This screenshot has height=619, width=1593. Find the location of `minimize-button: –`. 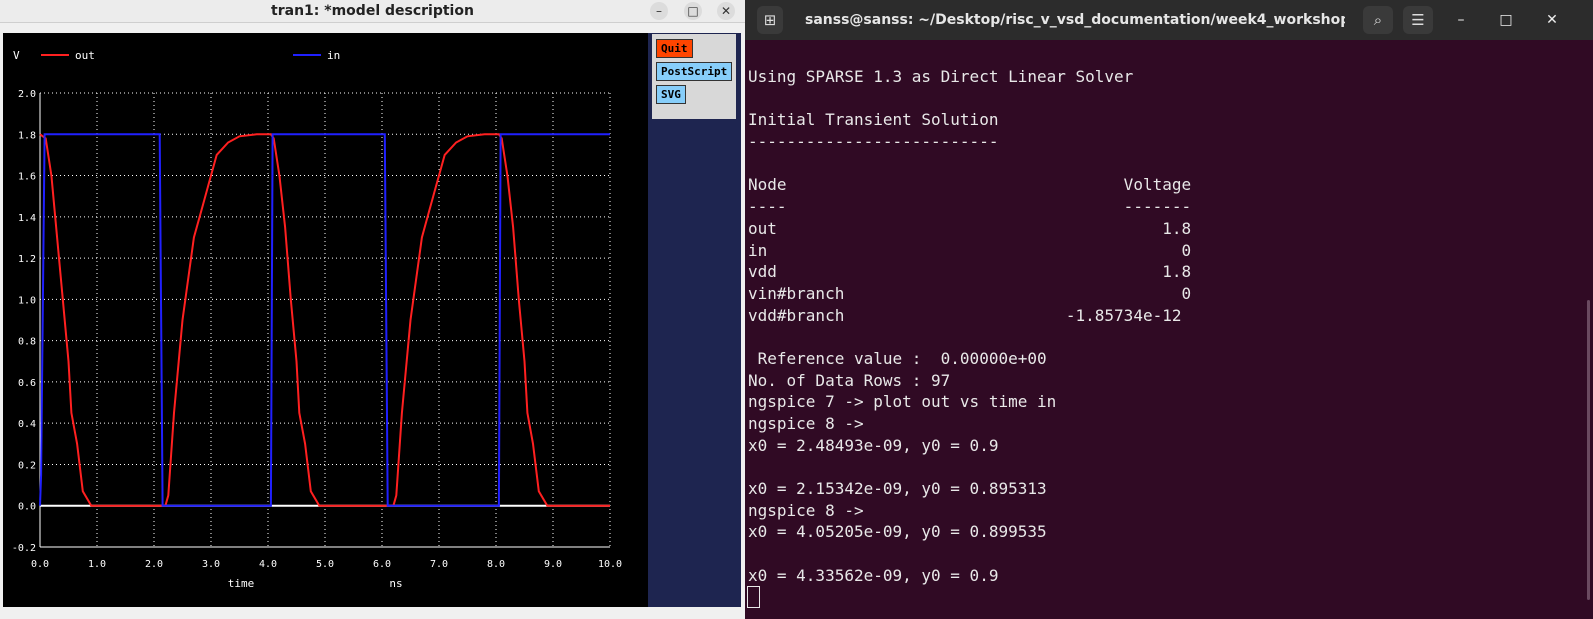

minimize-button: – is located at coordinates (659, 11).